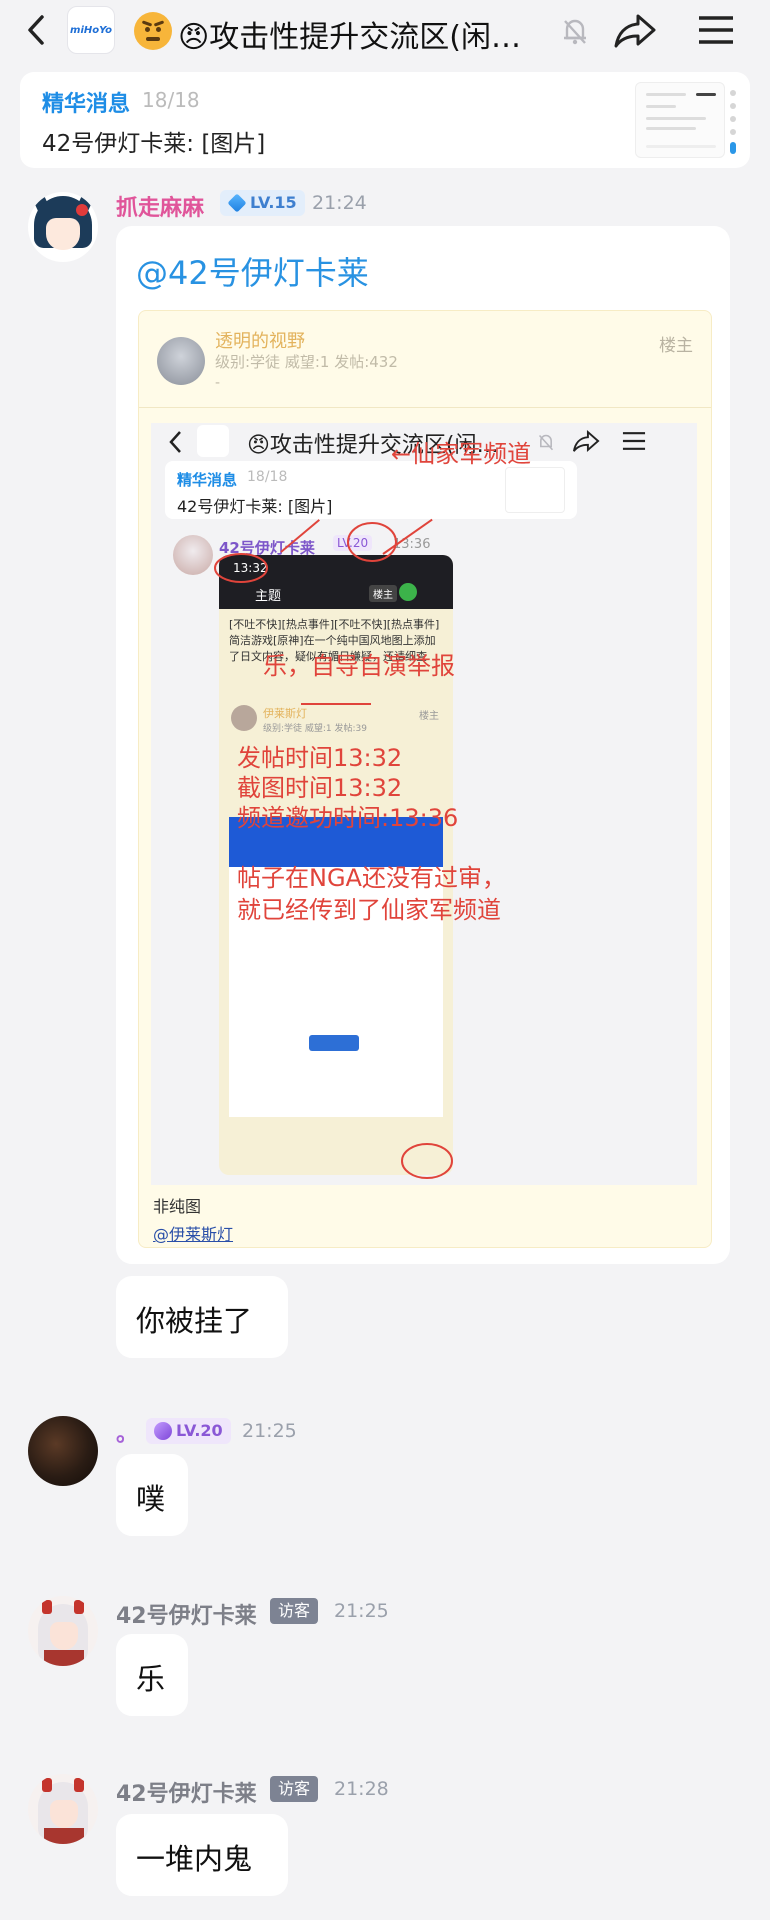 The height and width of the screenshot is (1920, 770). What do you see at coordinates (267, 477) in the screenshot?
I see `screenshot-essence-count: 18/18` at bounding box center [267, 477].